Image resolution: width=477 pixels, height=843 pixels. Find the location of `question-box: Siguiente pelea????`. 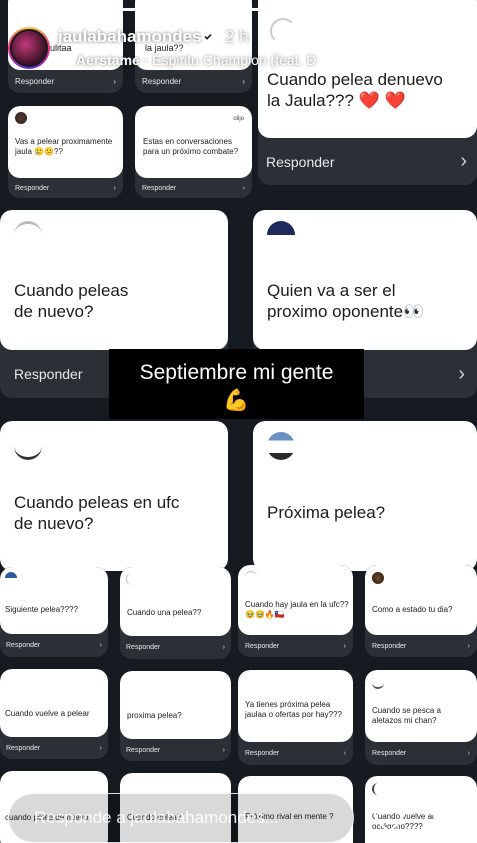

question-box: Siguiente pelea???? is located at coordinates (54, 600).